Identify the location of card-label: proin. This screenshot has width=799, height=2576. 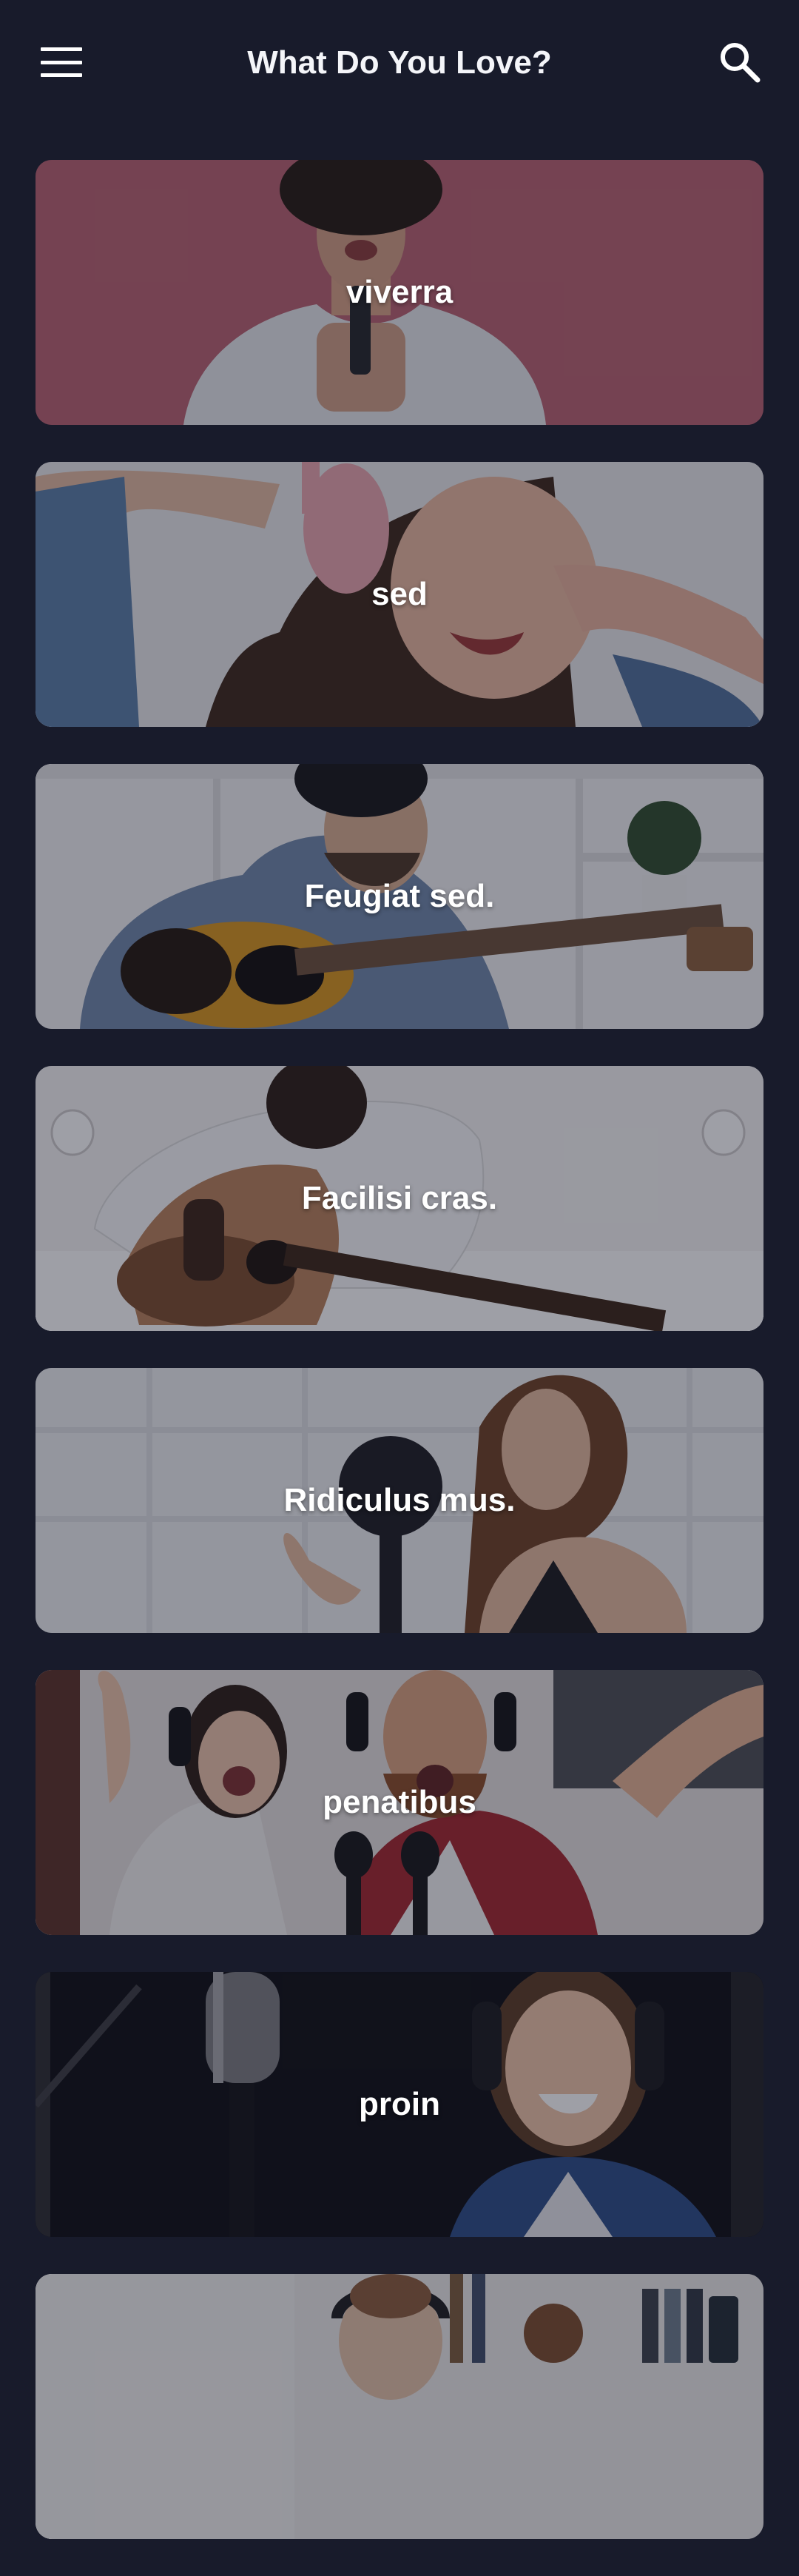
(399, 2104).